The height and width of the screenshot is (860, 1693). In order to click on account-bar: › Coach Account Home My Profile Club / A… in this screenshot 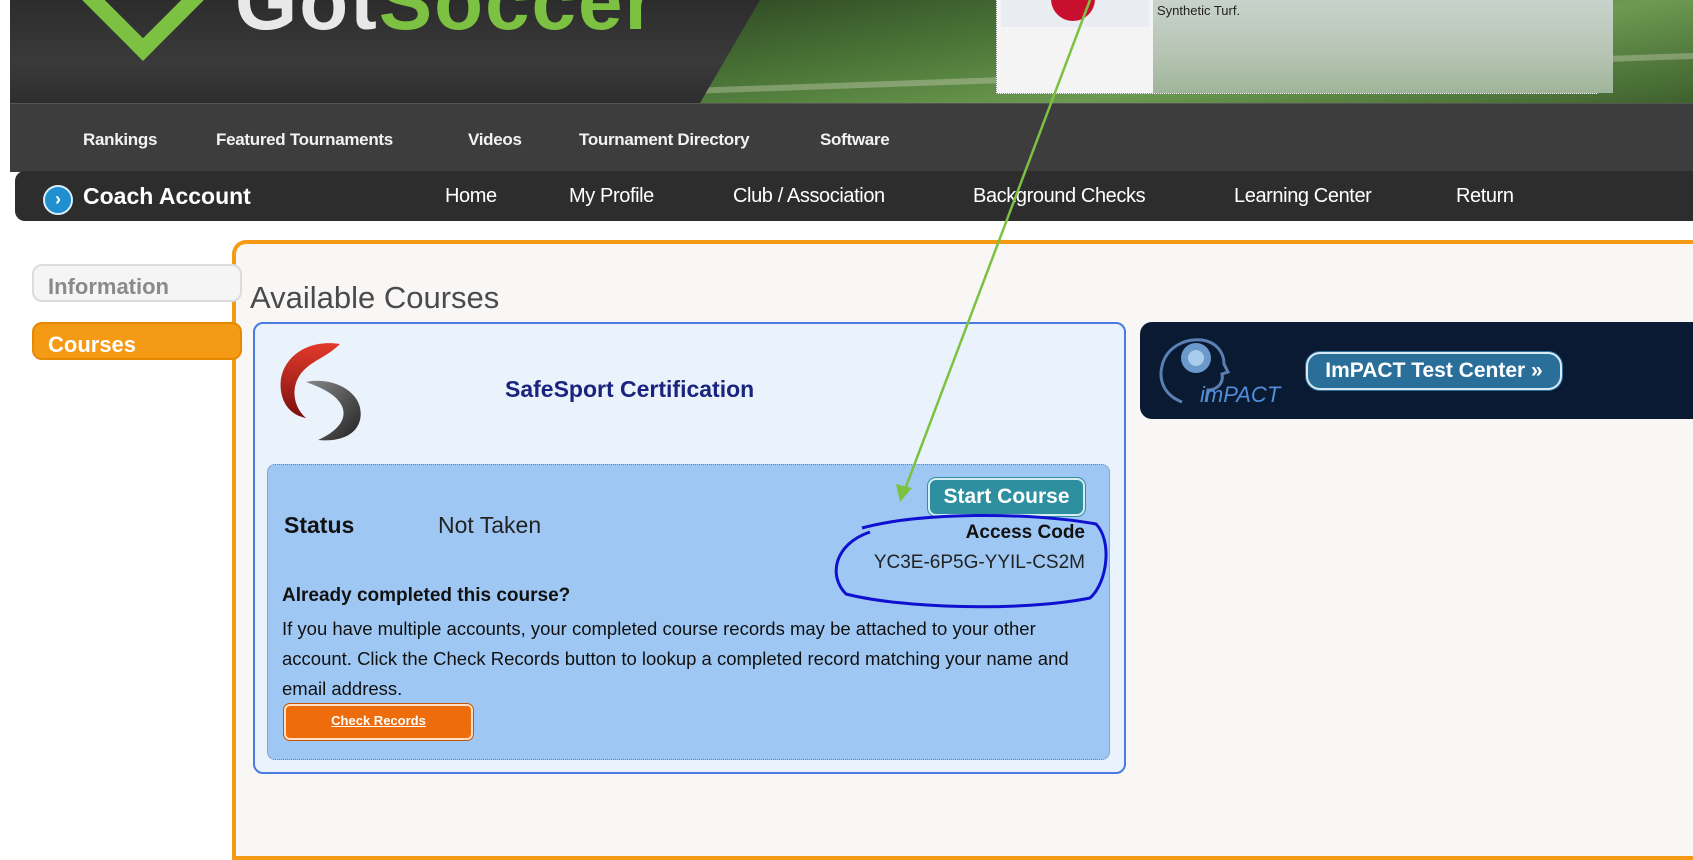, I will do `click(854, 196)`.